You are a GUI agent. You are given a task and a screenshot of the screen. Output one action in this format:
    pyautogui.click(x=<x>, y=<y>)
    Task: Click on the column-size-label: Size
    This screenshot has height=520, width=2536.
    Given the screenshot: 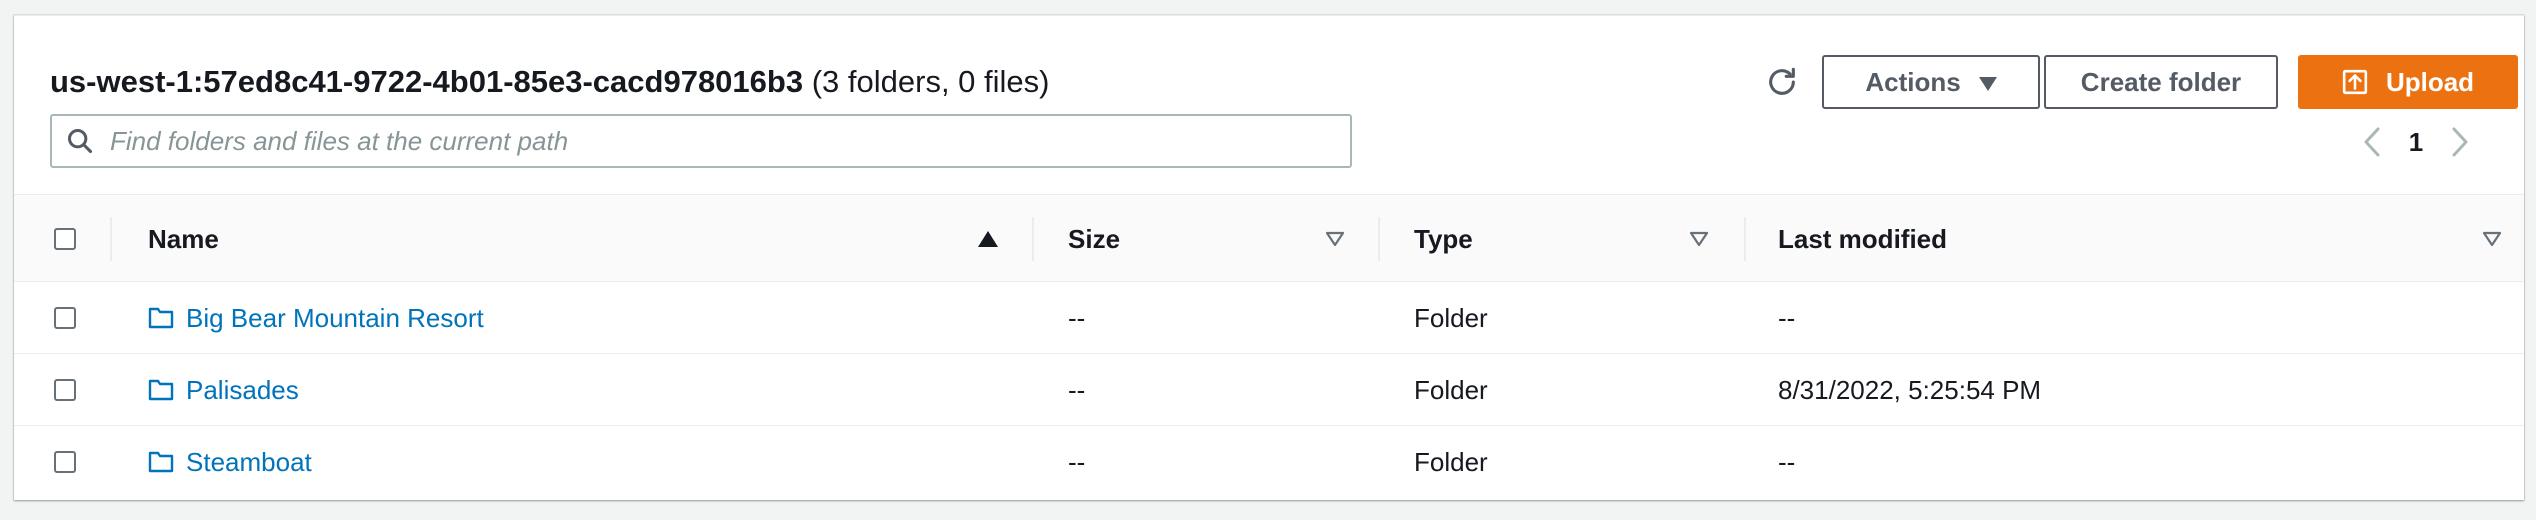 What is the action you would take?
    pyautogui.click(x=1094, y=238)
    